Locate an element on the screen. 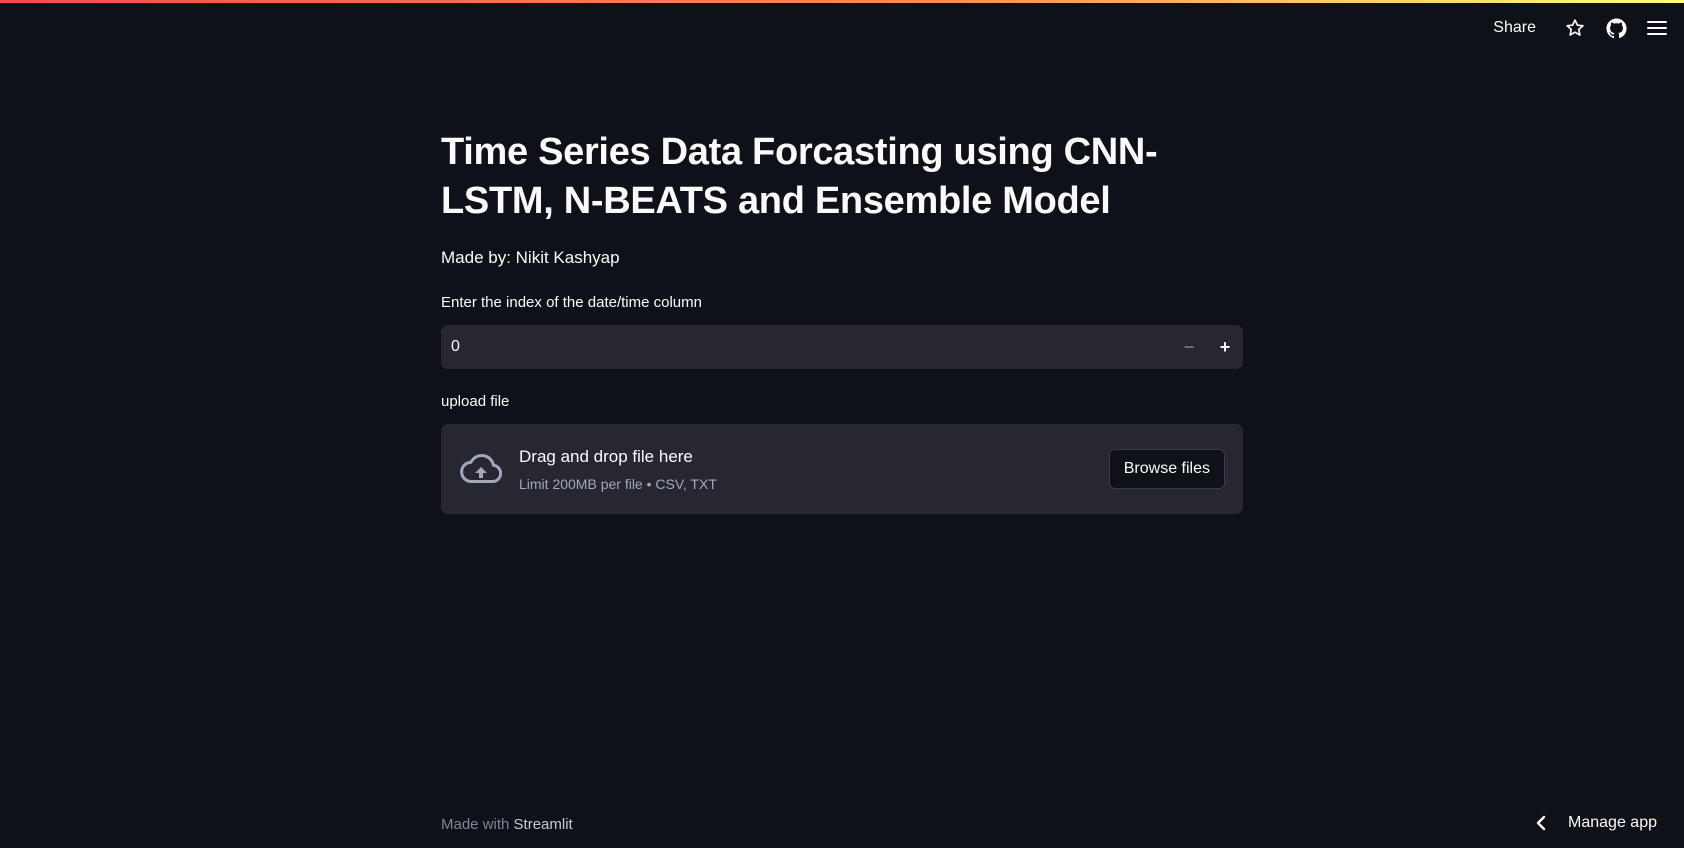 The width and height of the screenshot is (1684, 848). top-decoration-bar is located at coordinates (842, 1).